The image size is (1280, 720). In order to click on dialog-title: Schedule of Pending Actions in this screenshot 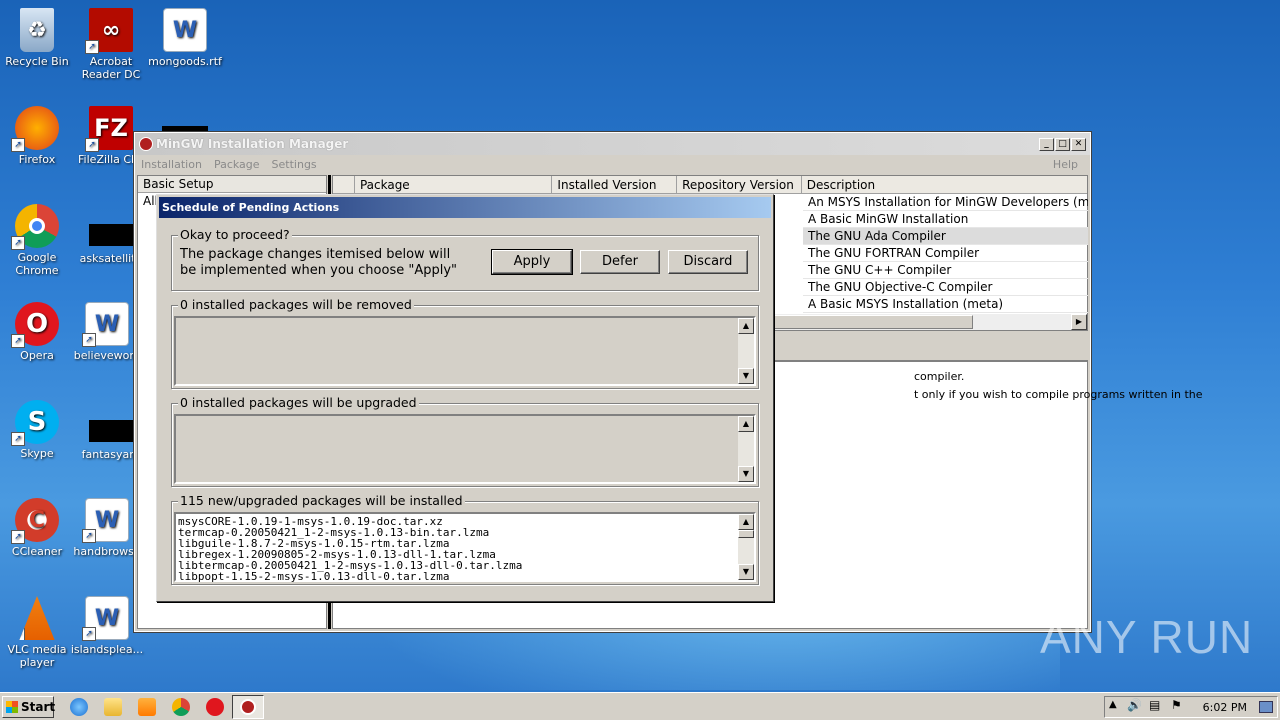, I will do `click(465, 207)`.